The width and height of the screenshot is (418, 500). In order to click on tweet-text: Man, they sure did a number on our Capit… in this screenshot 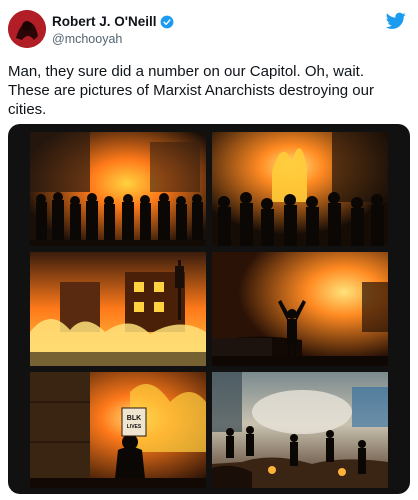, I will do `click(191, 90)`.